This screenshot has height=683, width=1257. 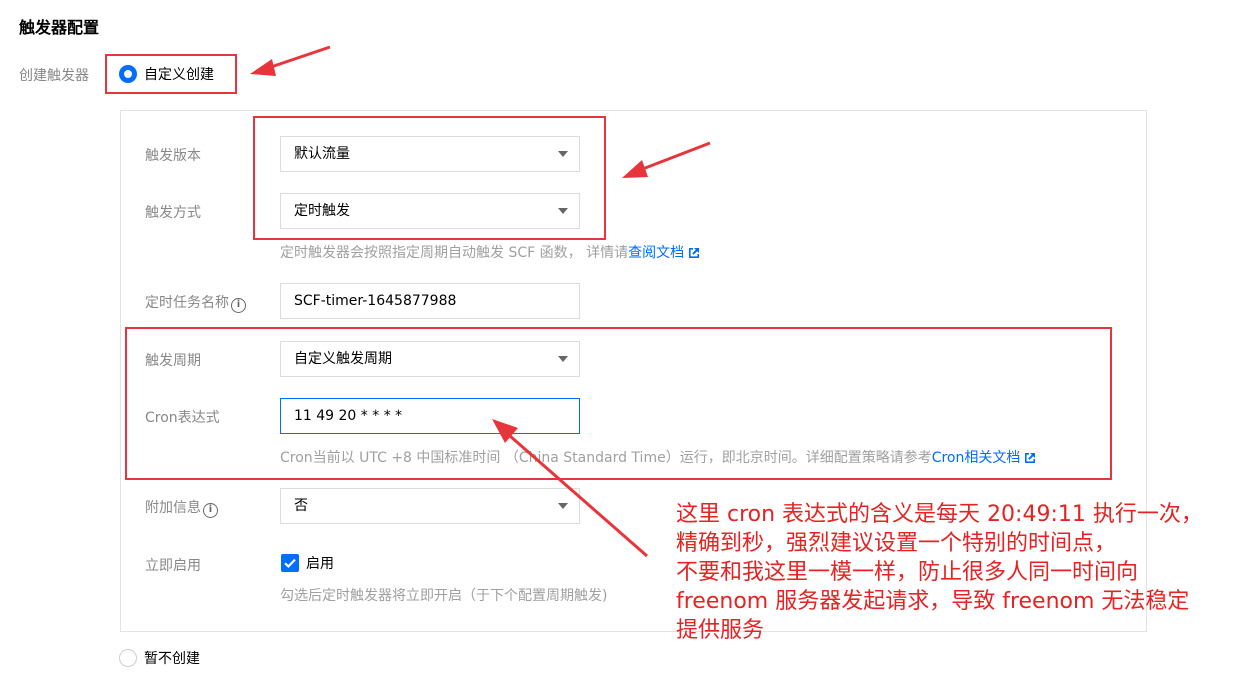 I want to click on arrow-to-version-method, so click(x=666, y=159).